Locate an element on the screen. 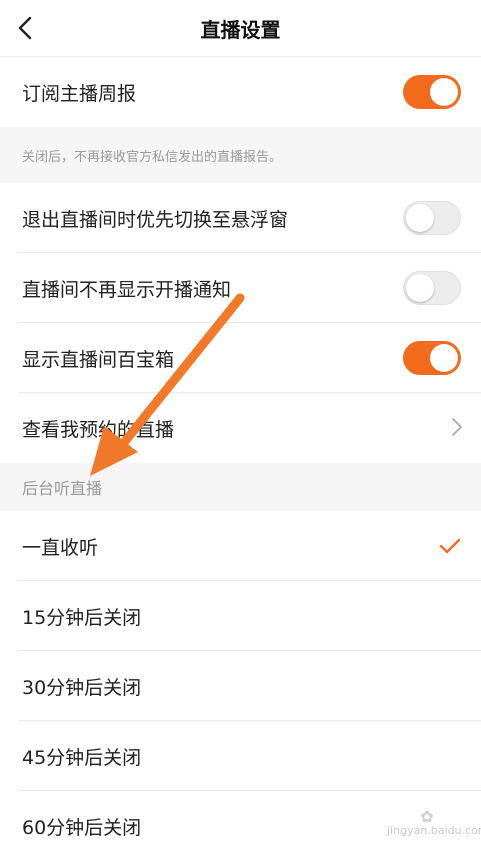  section-header-background-listen: 后台听直播 is located at coordinates (240, 487).